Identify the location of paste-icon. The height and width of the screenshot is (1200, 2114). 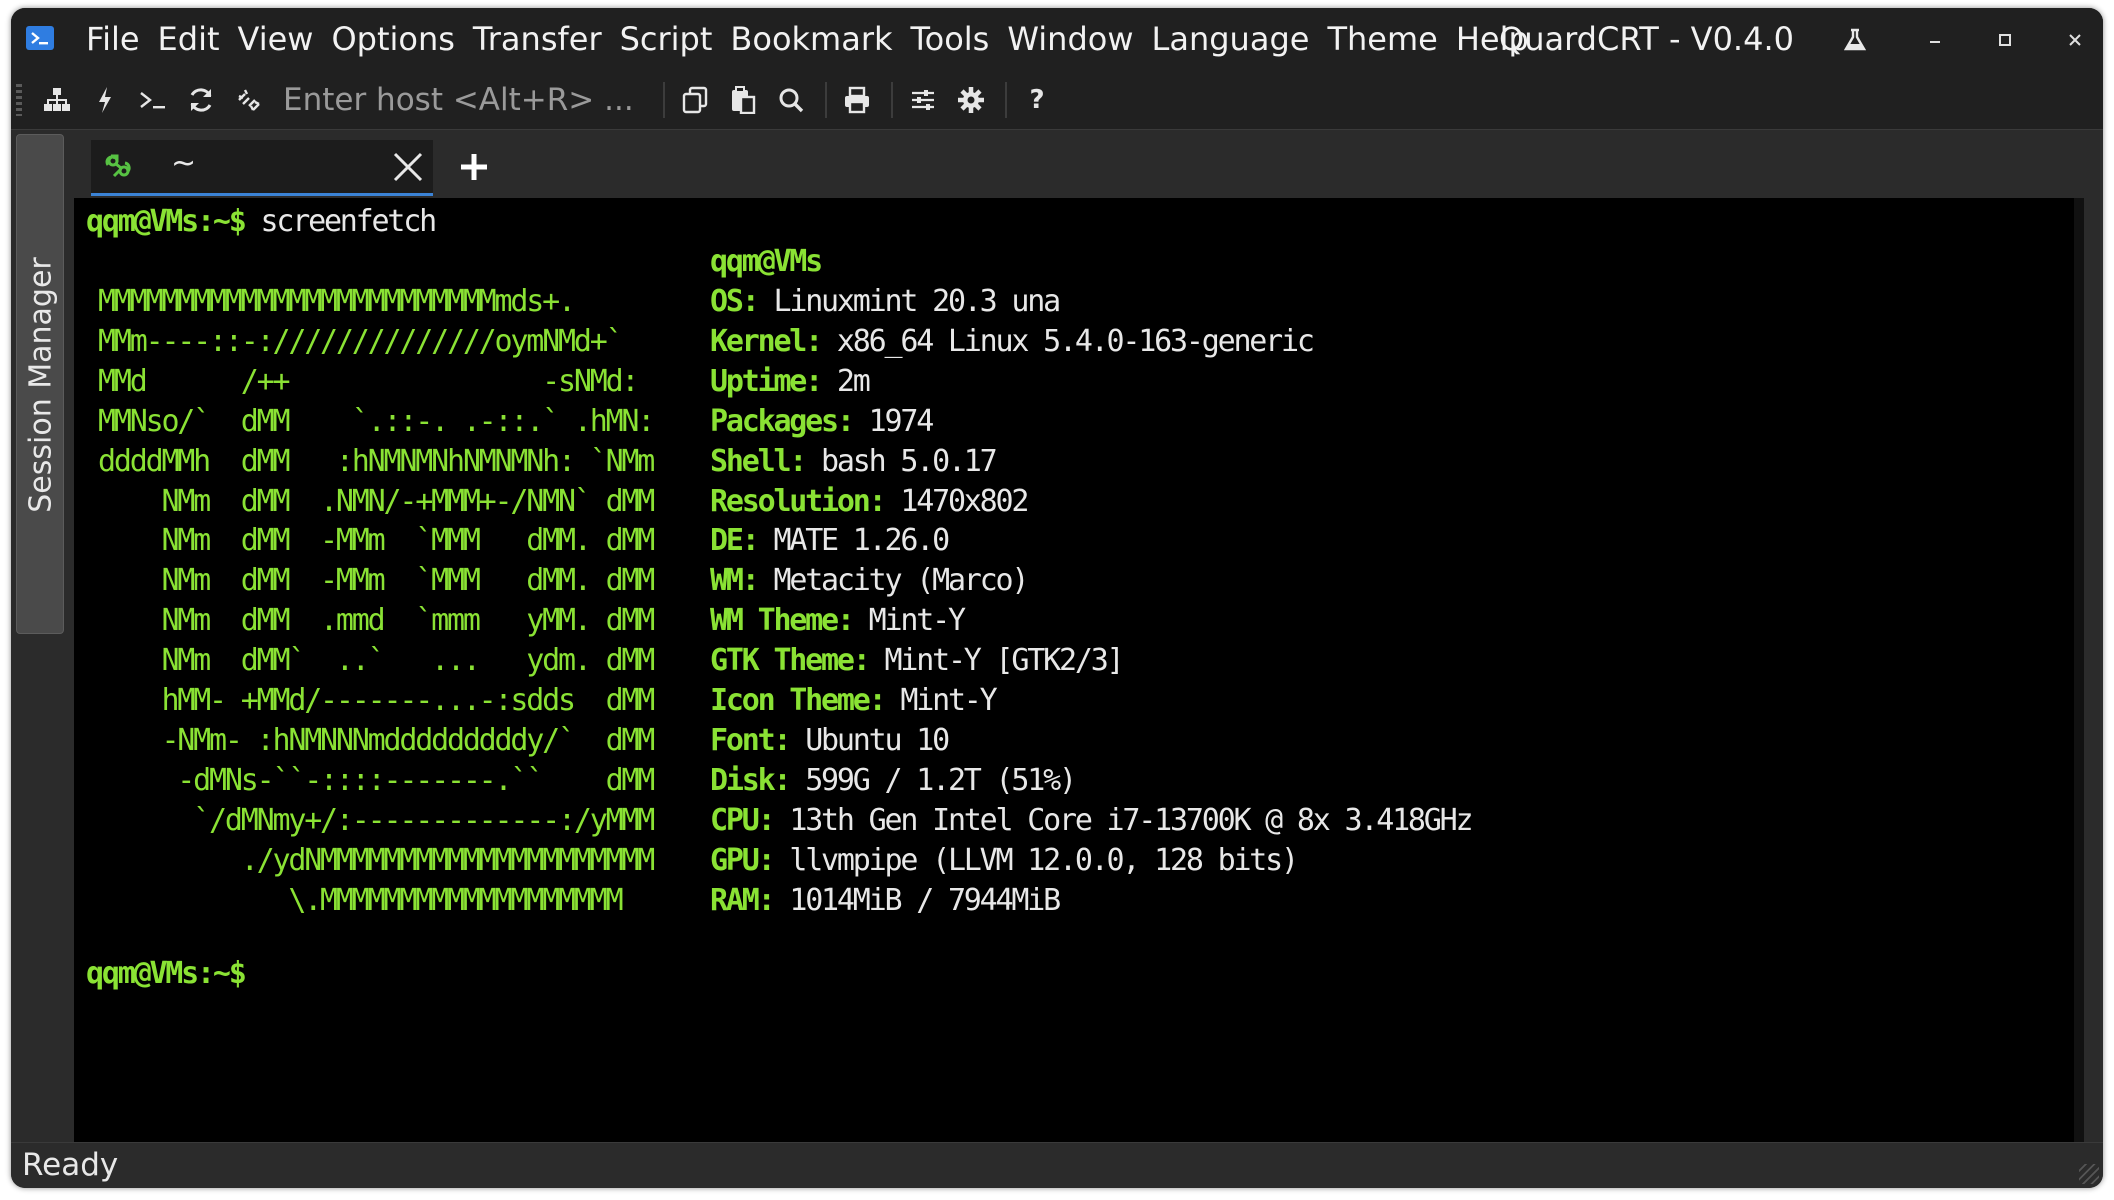
(743, 100).